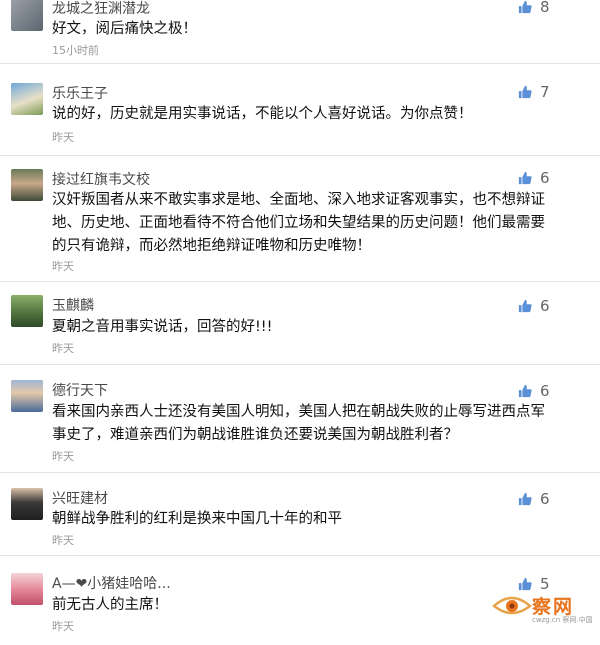  What do you see at coordinates (80, 93) in the screenshot?
I see `comment-username: 乐乐王子` at bounding box center [80, 93].